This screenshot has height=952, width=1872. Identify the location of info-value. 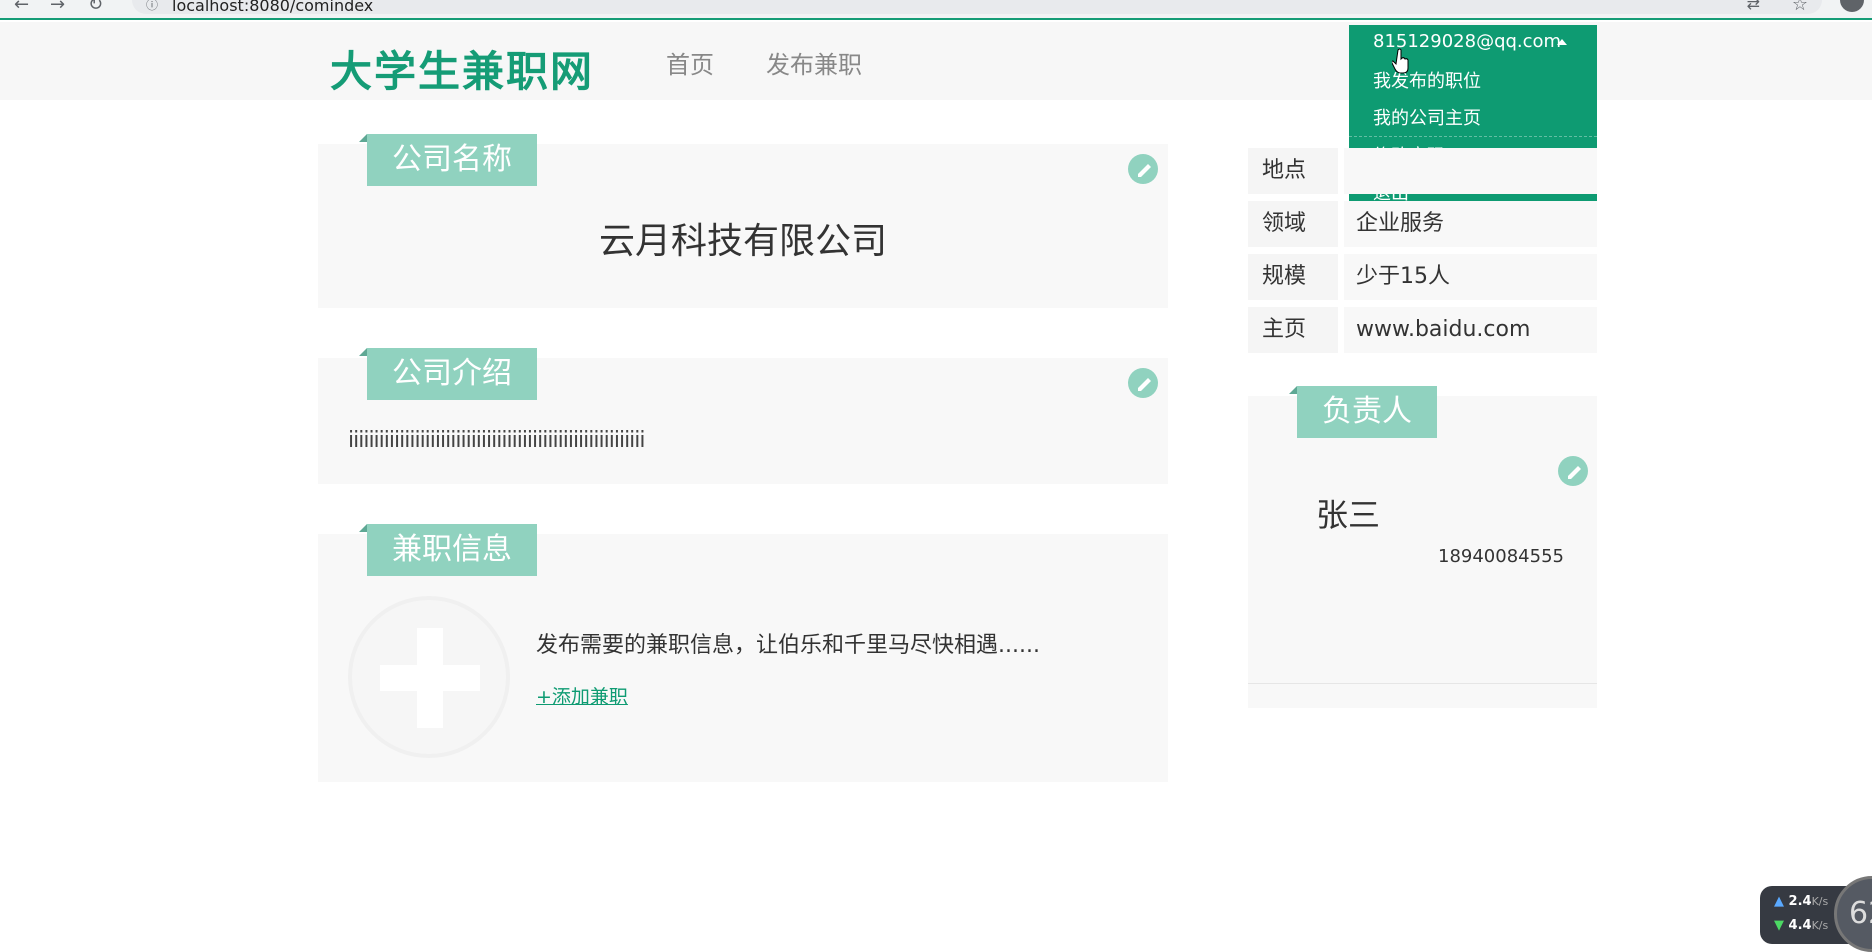
(1470, 171).